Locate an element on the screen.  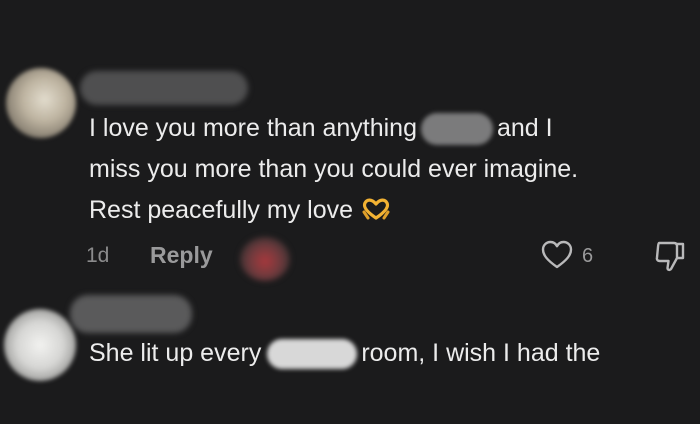
comment-line-1: I love you more than anything and I is located at coordinates (333, 128).